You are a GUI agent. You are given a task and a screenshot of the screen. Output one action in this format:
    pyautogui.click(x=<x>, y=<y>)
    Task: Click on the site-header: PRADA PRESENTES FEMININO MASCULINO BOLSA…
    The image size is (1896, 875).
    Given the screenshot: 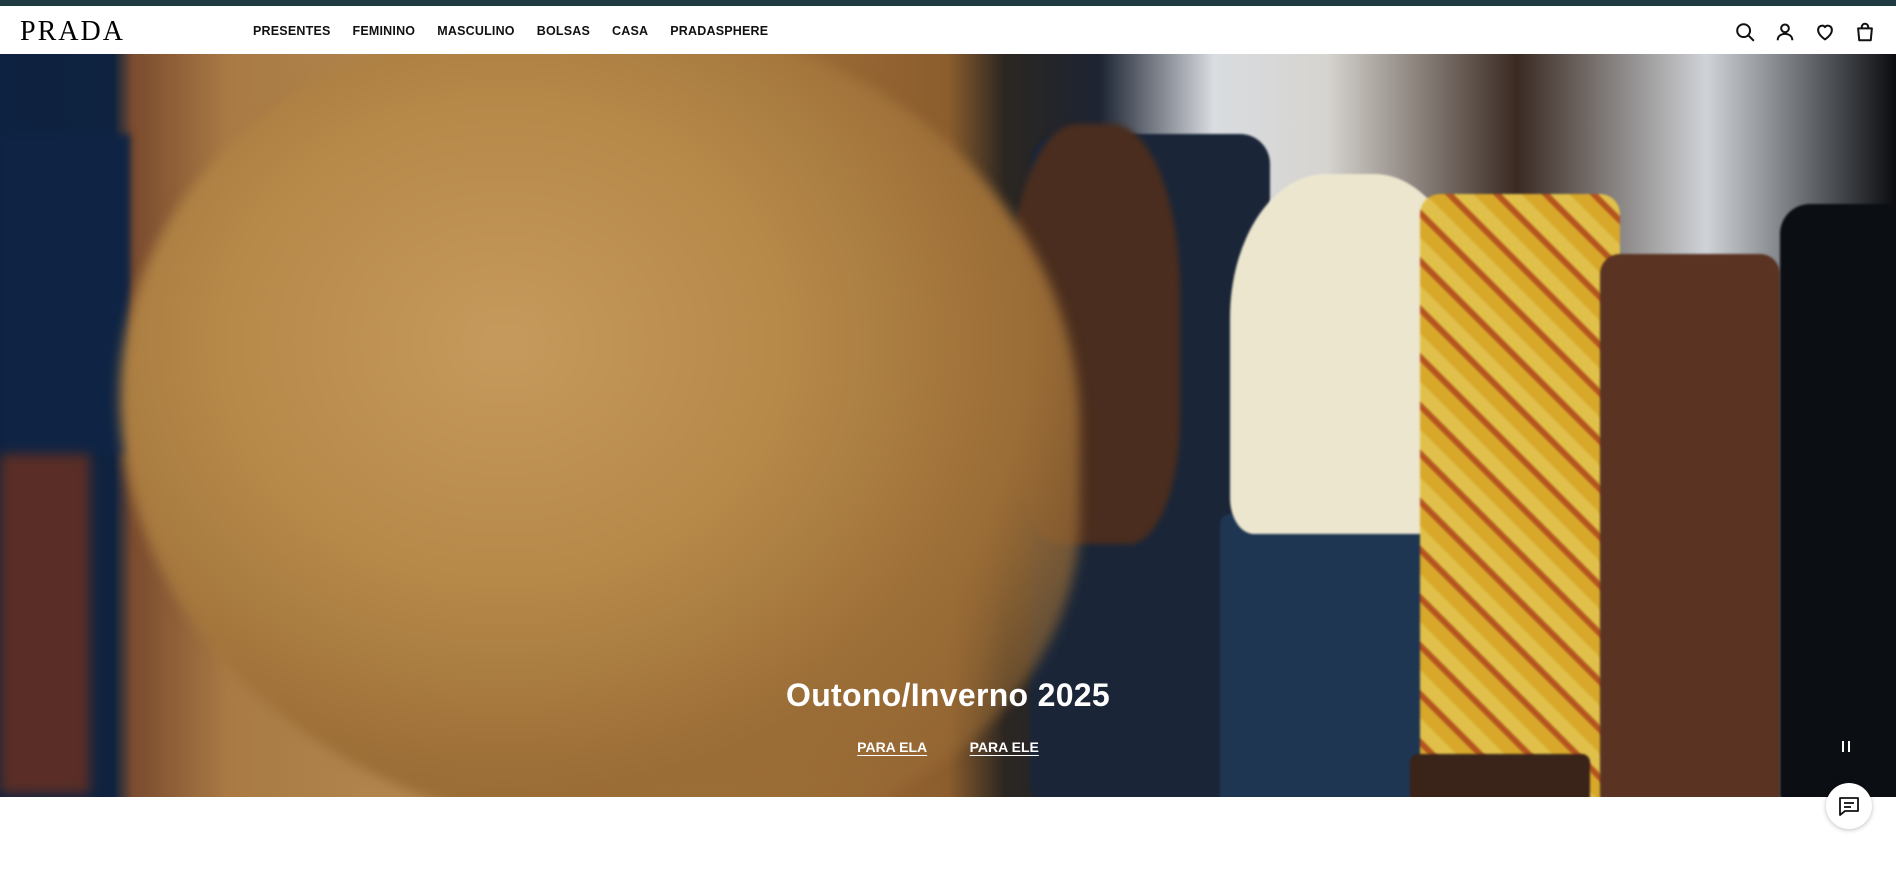 What is the action you would take?
    pyautogui.click(x=948, y=30)
    